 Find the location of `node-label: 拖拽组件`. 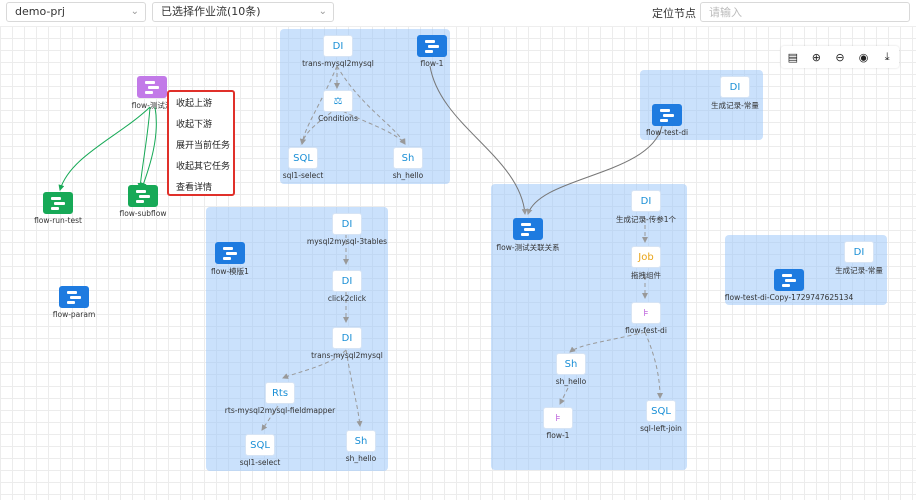

node-label: 拖拽组件 is located at coordinates (646, 275).